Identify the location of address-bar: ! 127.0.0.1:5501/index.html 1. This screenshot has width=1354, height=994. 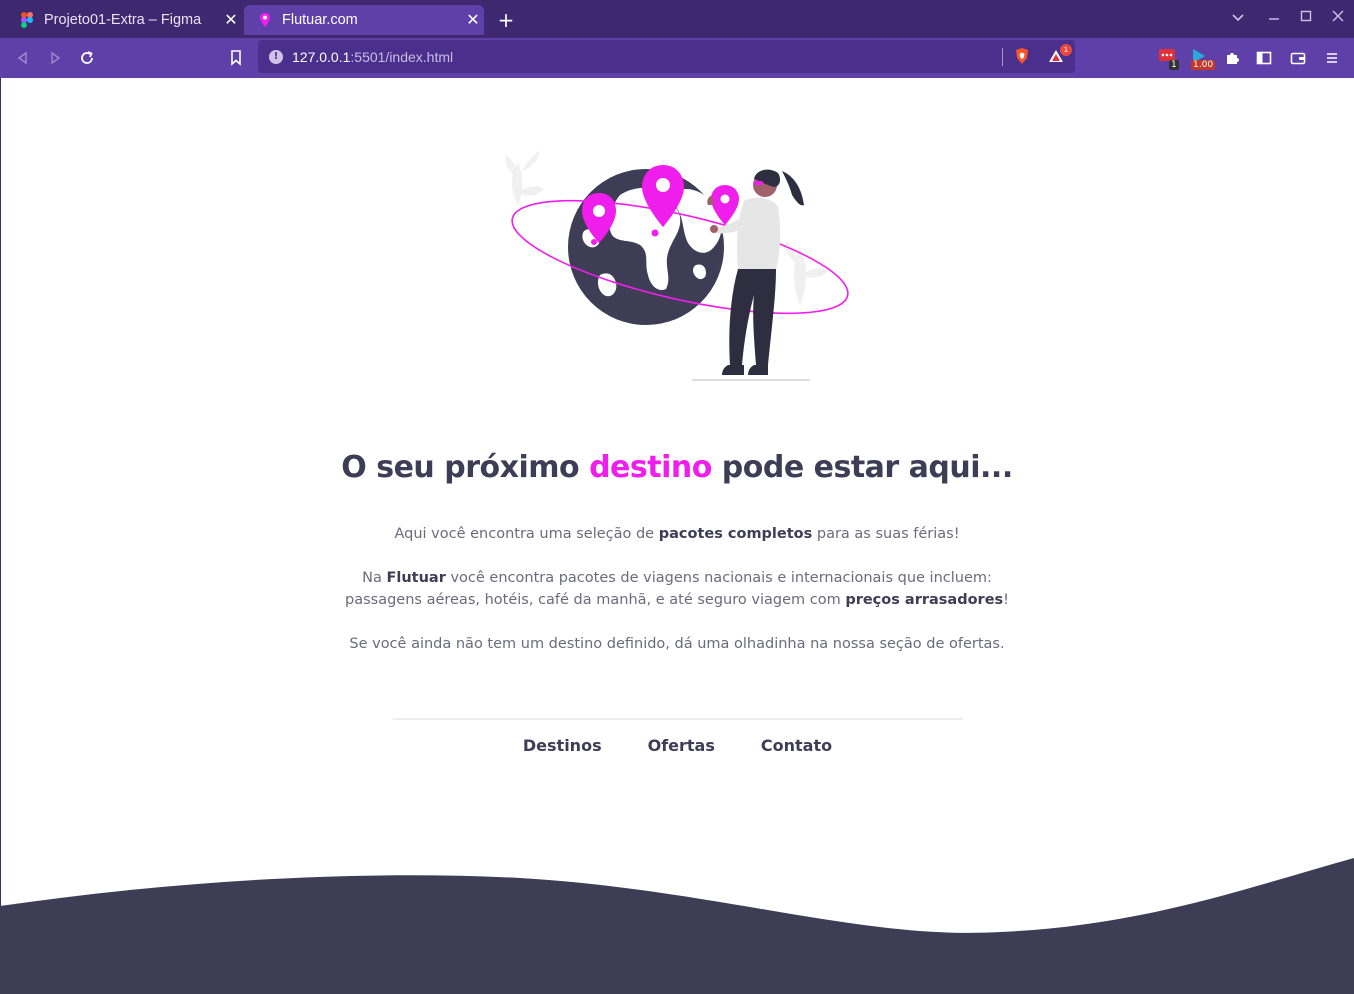
(666, 56).